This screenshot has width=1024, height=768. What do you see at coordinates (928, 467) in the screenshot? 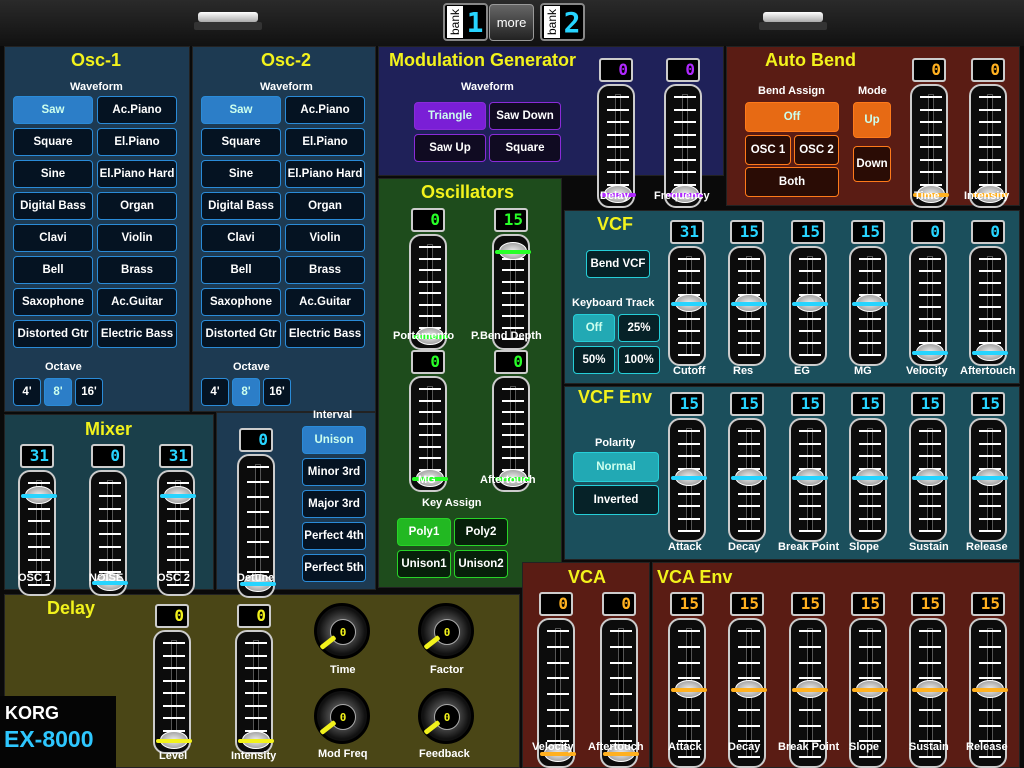
I see `vcfenv-sustain-slider: 15` at bounding box center [928, 467].